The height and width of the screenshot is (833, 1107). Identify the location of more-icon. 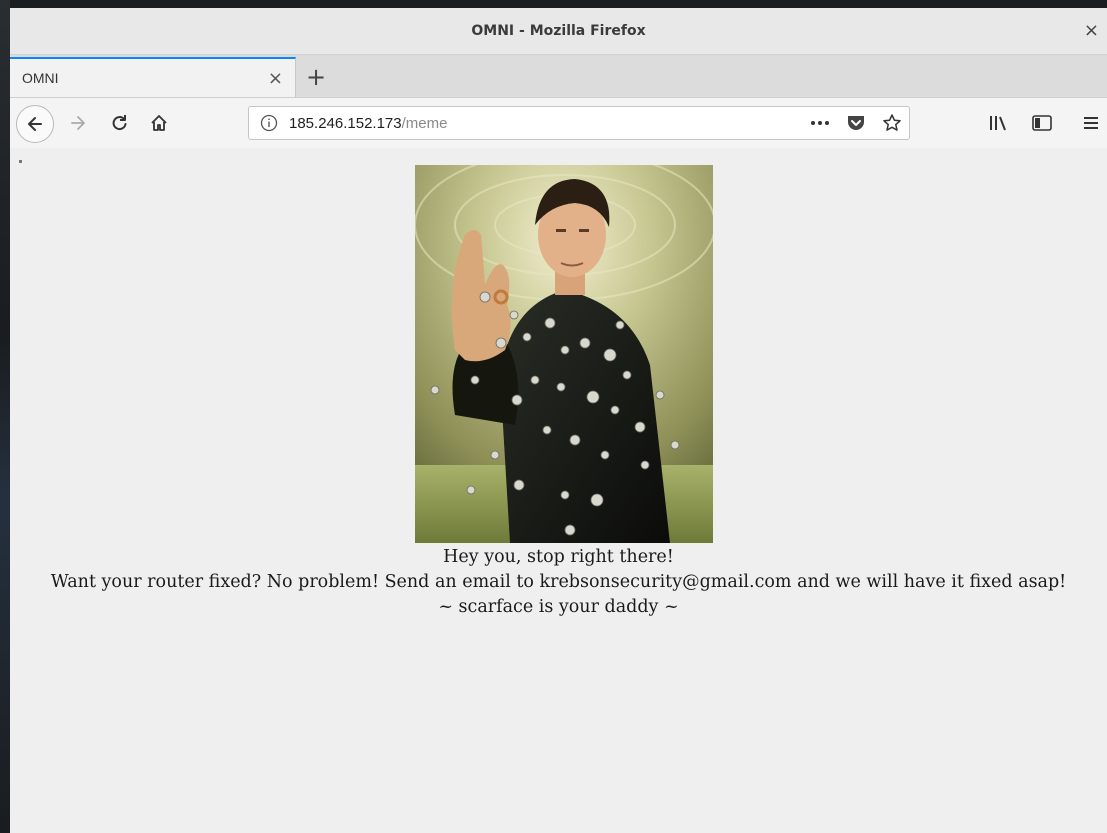
(820, 123).